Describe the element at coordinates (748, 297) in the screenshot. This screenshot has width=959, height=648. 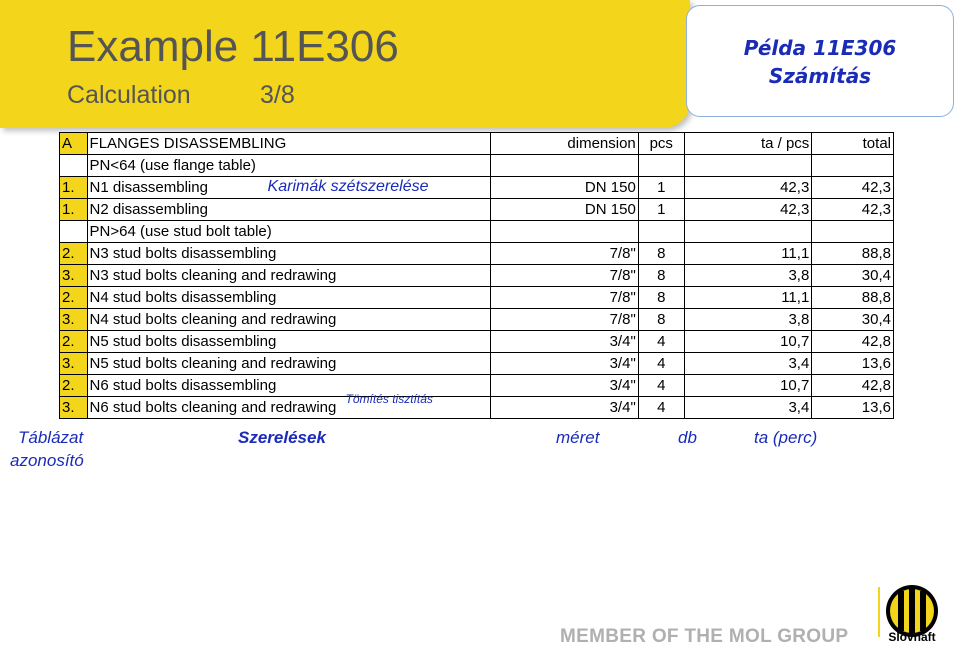
I see `row-ta: 11,1` at that location.